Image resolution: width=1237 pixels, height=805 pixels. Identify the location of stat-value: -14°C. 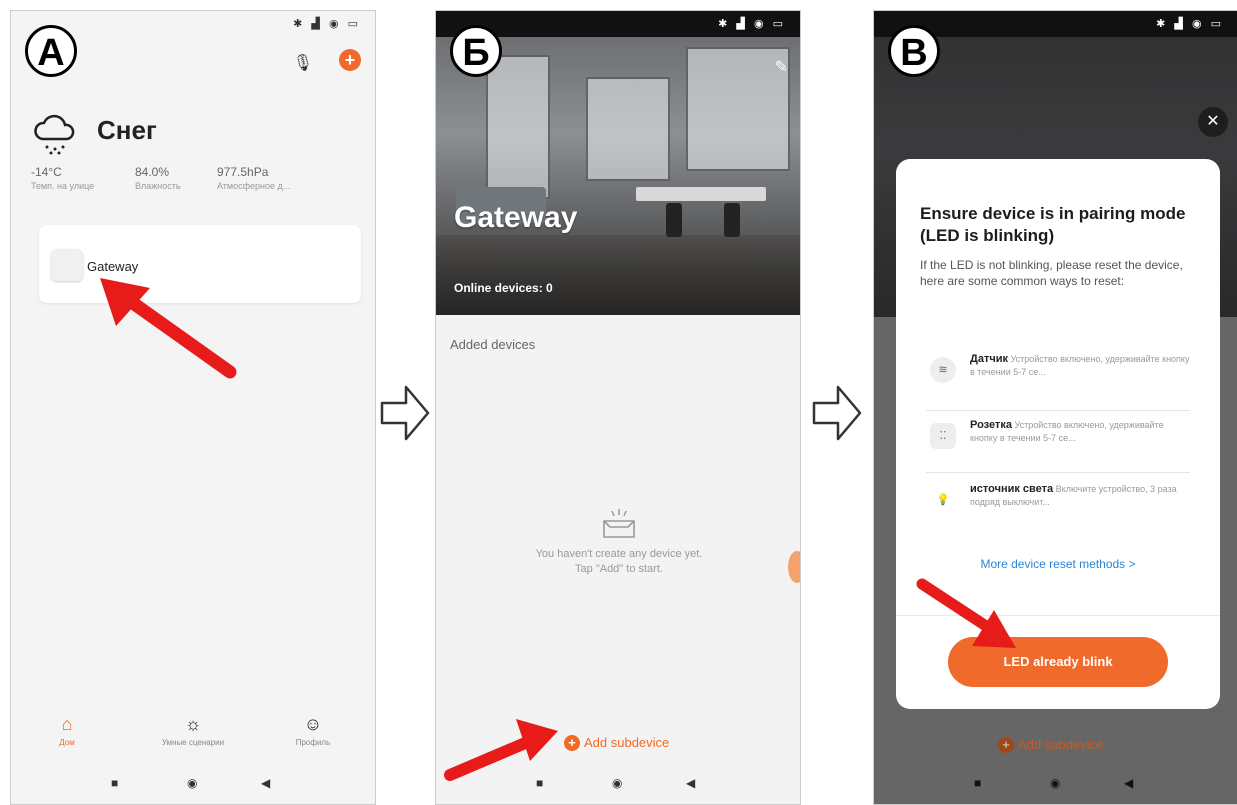
(46, 172).